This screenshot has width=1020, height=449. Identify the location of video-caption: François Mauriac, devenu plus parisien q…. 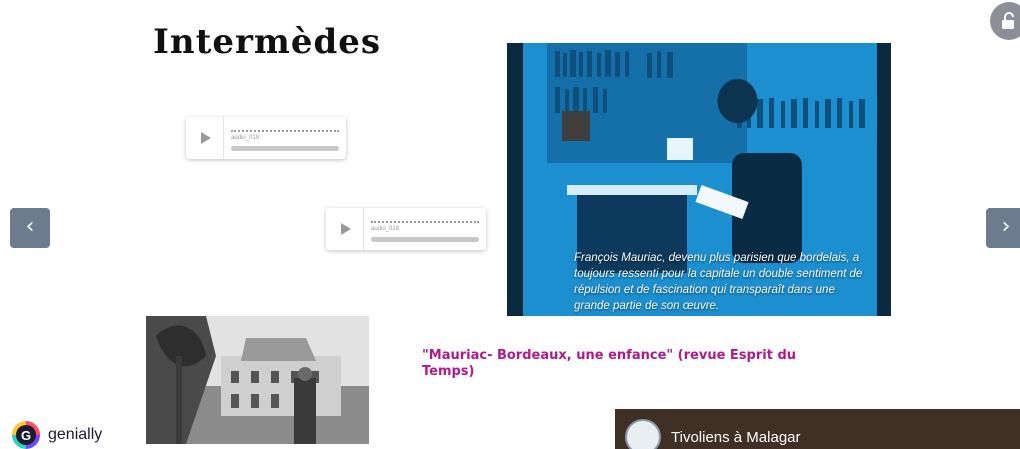
(718, 282).